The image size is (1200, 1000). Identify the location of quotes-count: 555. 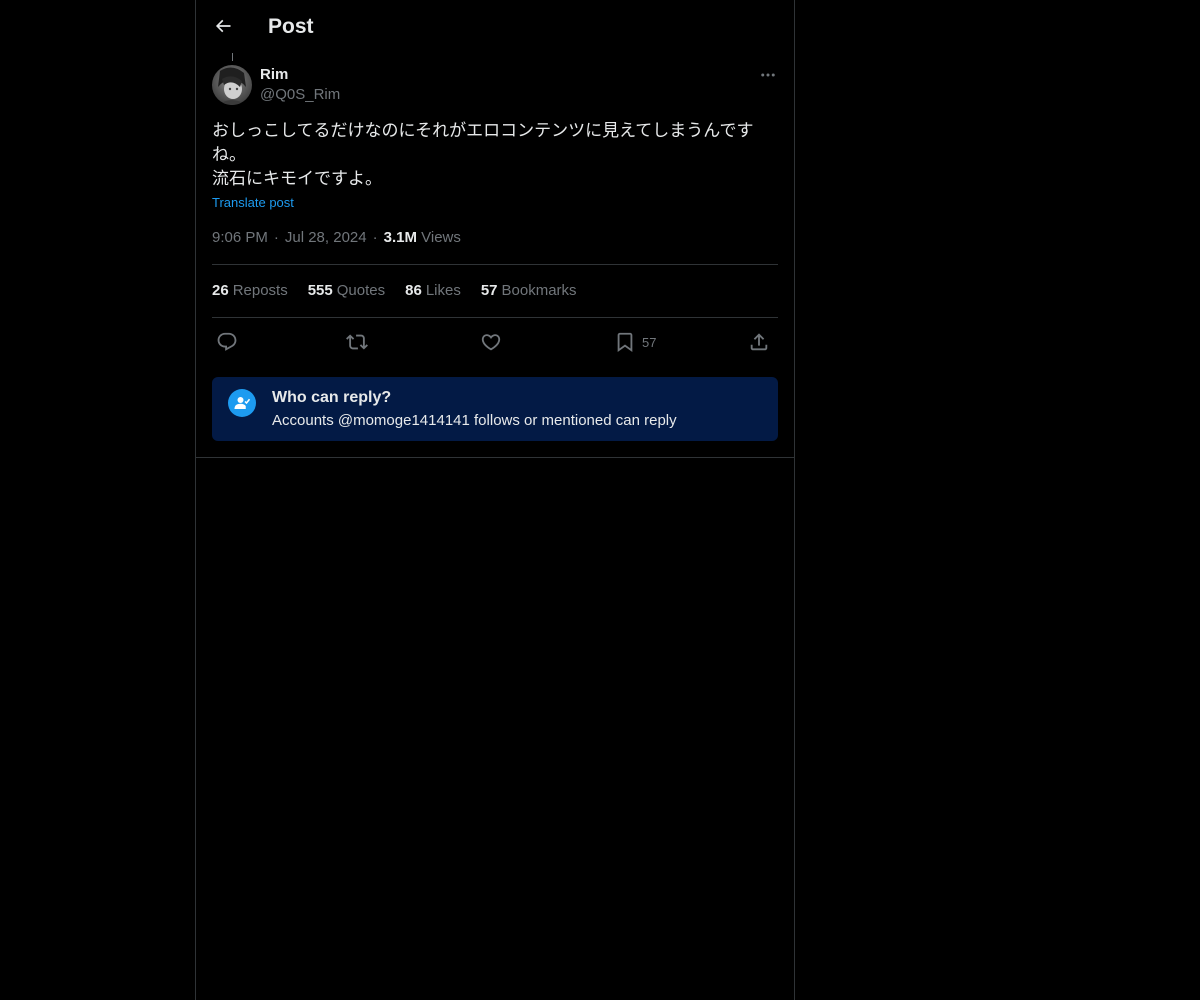
(320, 290).